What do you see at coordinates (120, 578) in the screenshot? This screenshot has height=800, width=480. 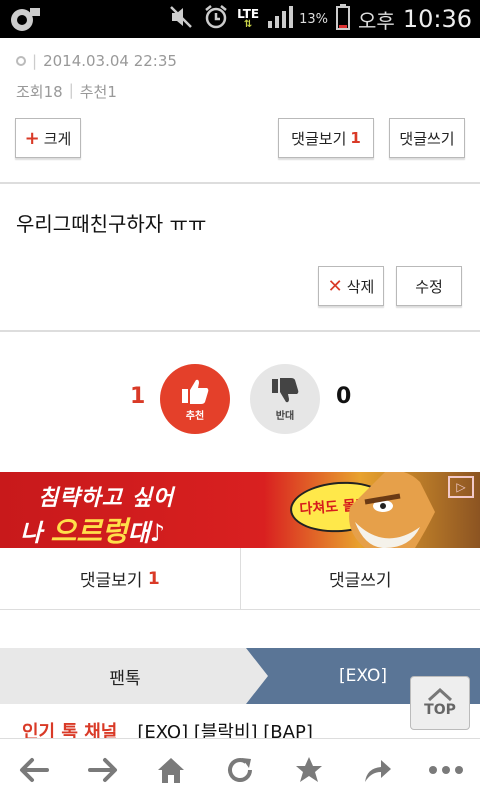 I see `tab-view-comments: 댓글보기 1` at bounding box center [120, 578].